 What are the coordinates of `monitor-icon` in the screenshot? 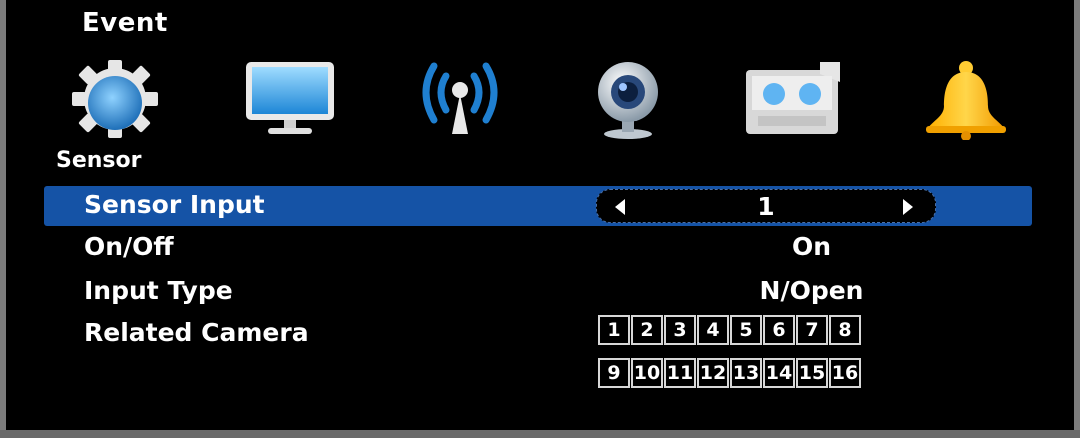 It's located at (290, 99).